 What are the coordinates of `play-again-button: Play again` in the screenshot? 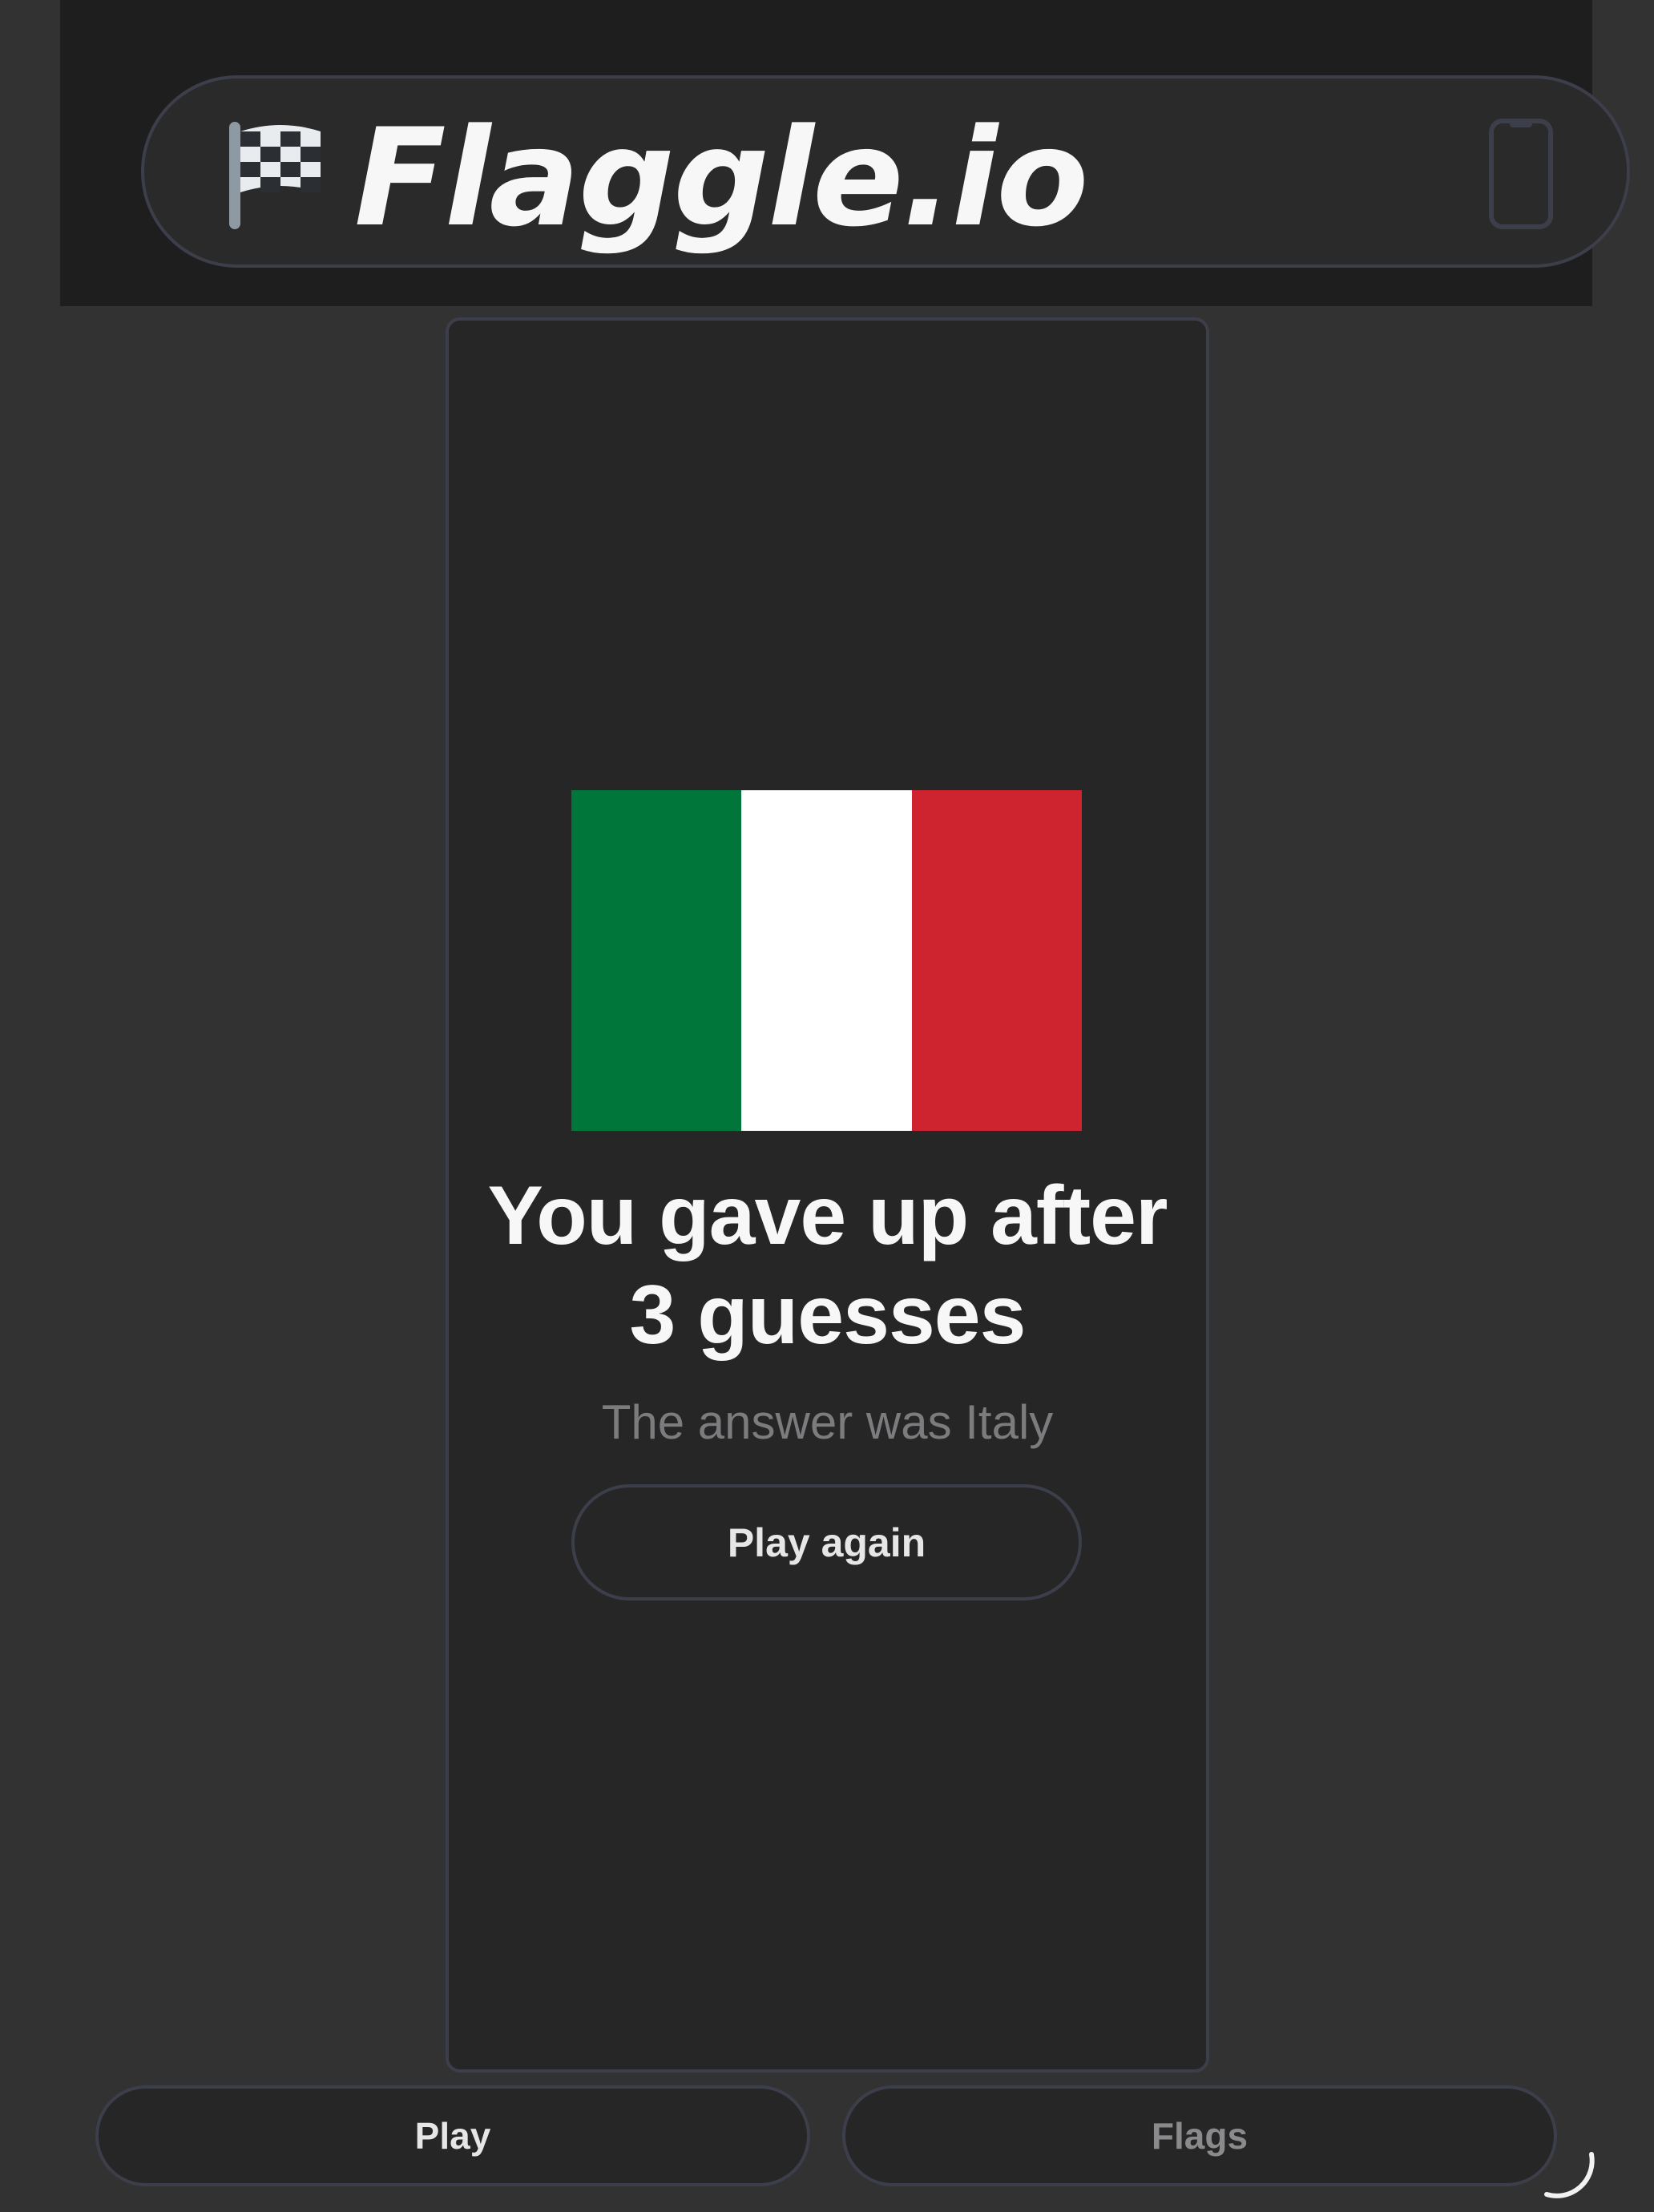 It's located at (826, 1542).